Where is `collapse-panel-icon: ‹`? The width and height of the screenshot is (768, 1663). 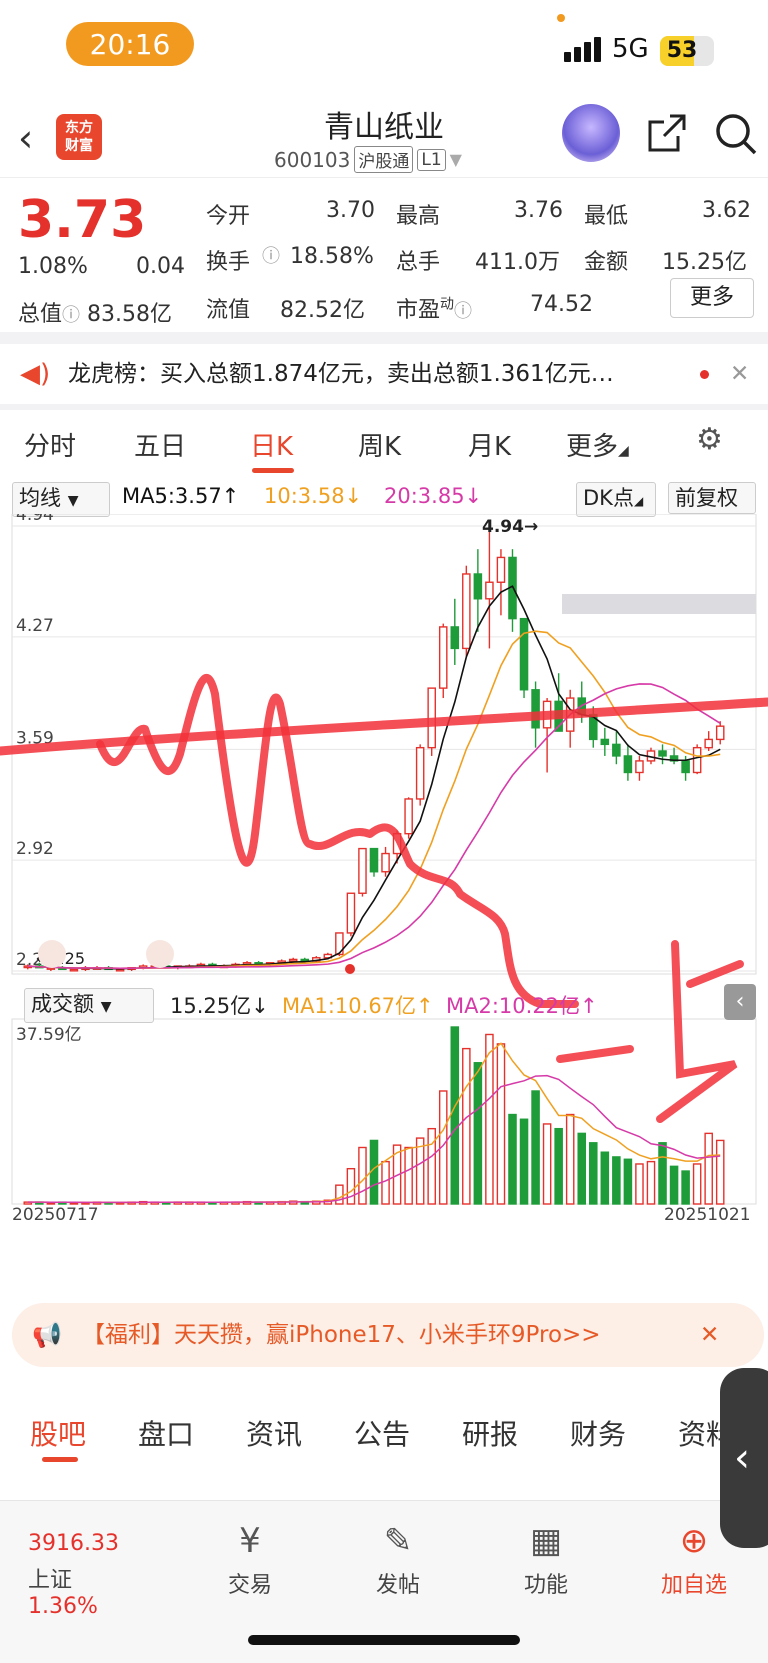 collapse-panel-icon: ‹ is located at coordinates (740, 1002).